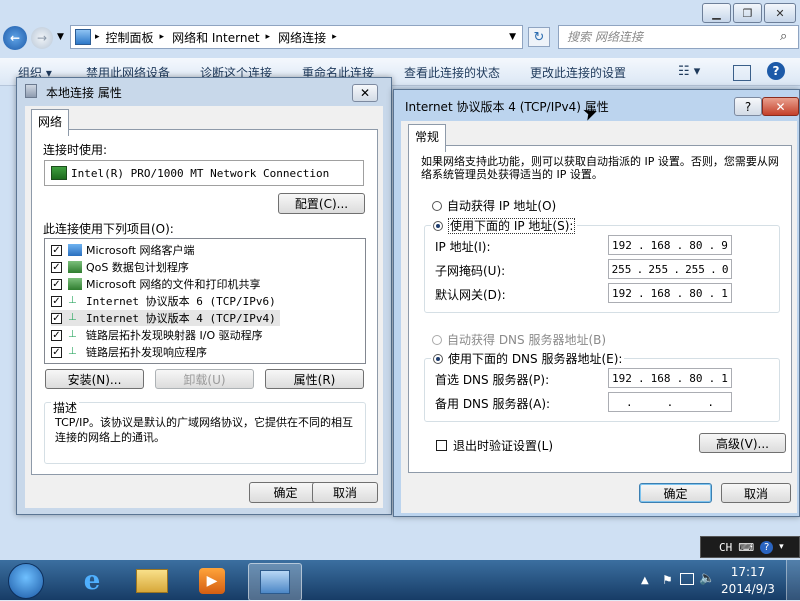 The image size is (800, 601). I want to click on radio-auto-dns: 自动获得 DNS 服务器地址(B), so click(519, 339).